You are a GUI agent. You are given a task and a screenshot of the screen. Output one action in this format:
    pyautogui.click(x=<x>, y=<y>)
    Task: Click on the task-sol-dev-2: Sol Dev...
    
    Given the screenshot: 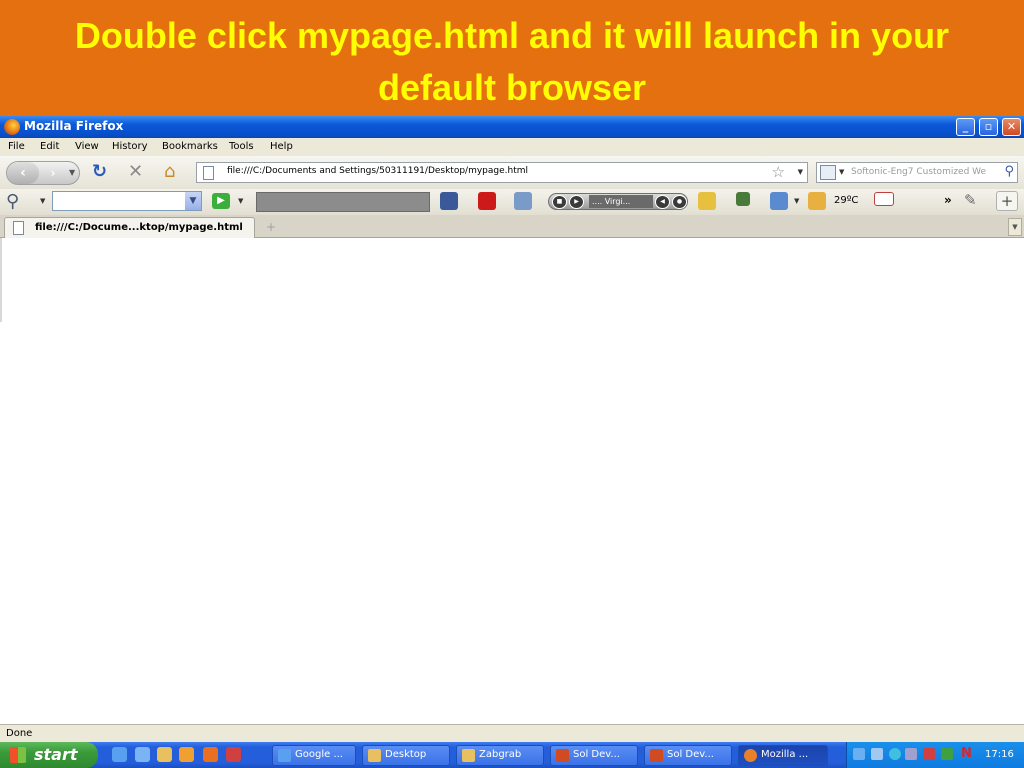 What is the action you would take?
    pyautogui.click(x=688, y=755)
    